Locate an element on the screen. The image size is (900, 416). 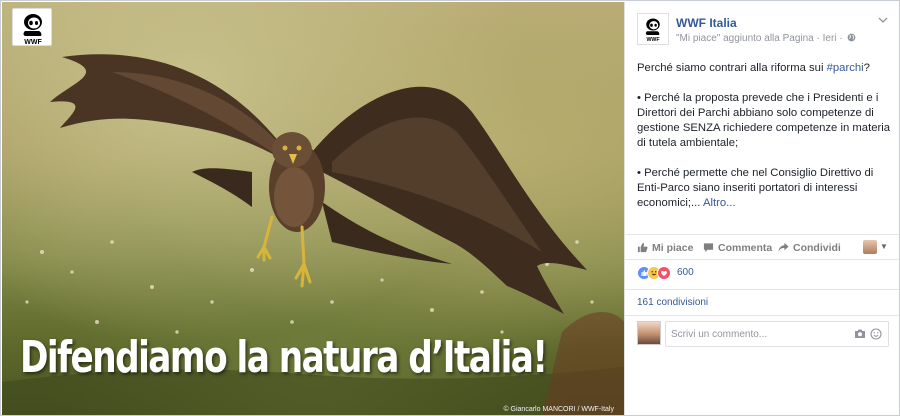
comment-button: Commenta is located at coordinates (737, 248).